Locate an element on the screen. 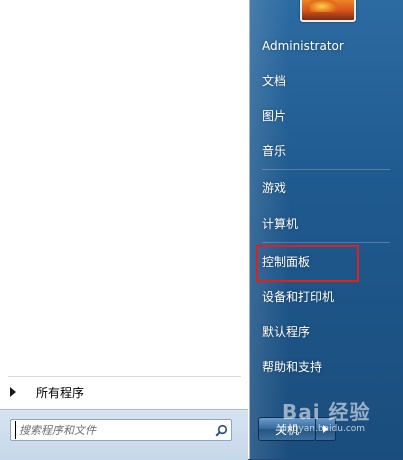  highlight-annotation is located at coordinates (307, 263).